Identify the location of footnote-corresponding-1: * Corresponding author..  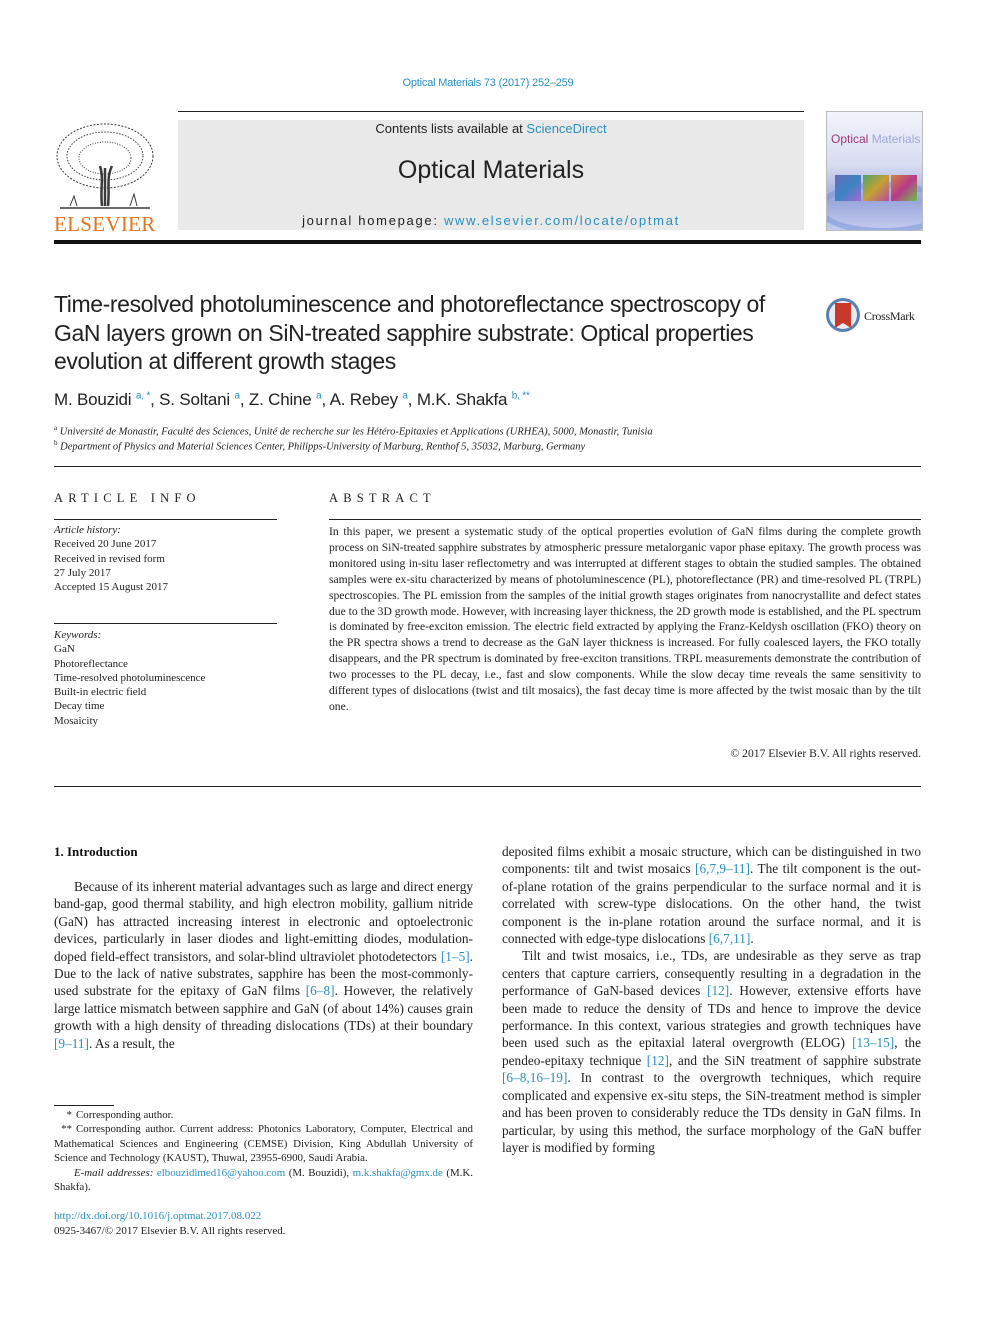
(120, 1115).